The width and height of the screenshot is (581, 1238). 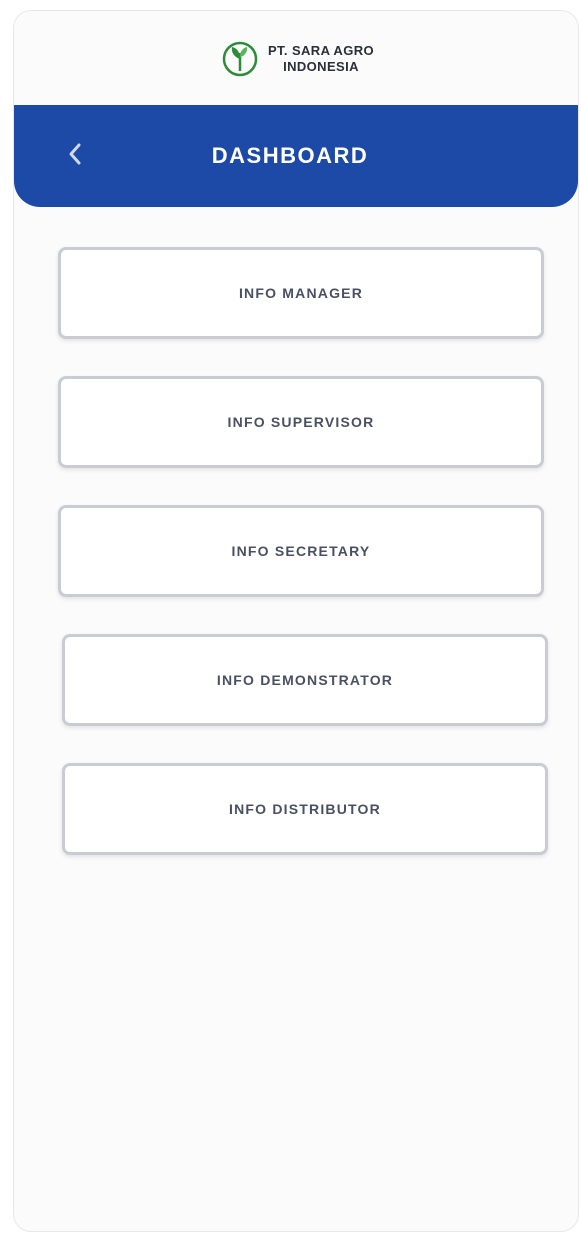 I want to click on info-supervisor-button: INFO SUPERVISOR, so click(x=301, y=422).